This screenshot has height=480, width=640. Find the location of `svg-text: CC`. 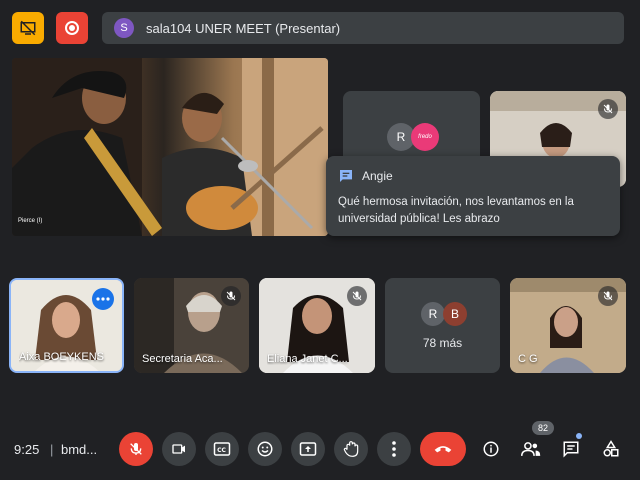

svg-text: CC is located at coordinates (221, 450).